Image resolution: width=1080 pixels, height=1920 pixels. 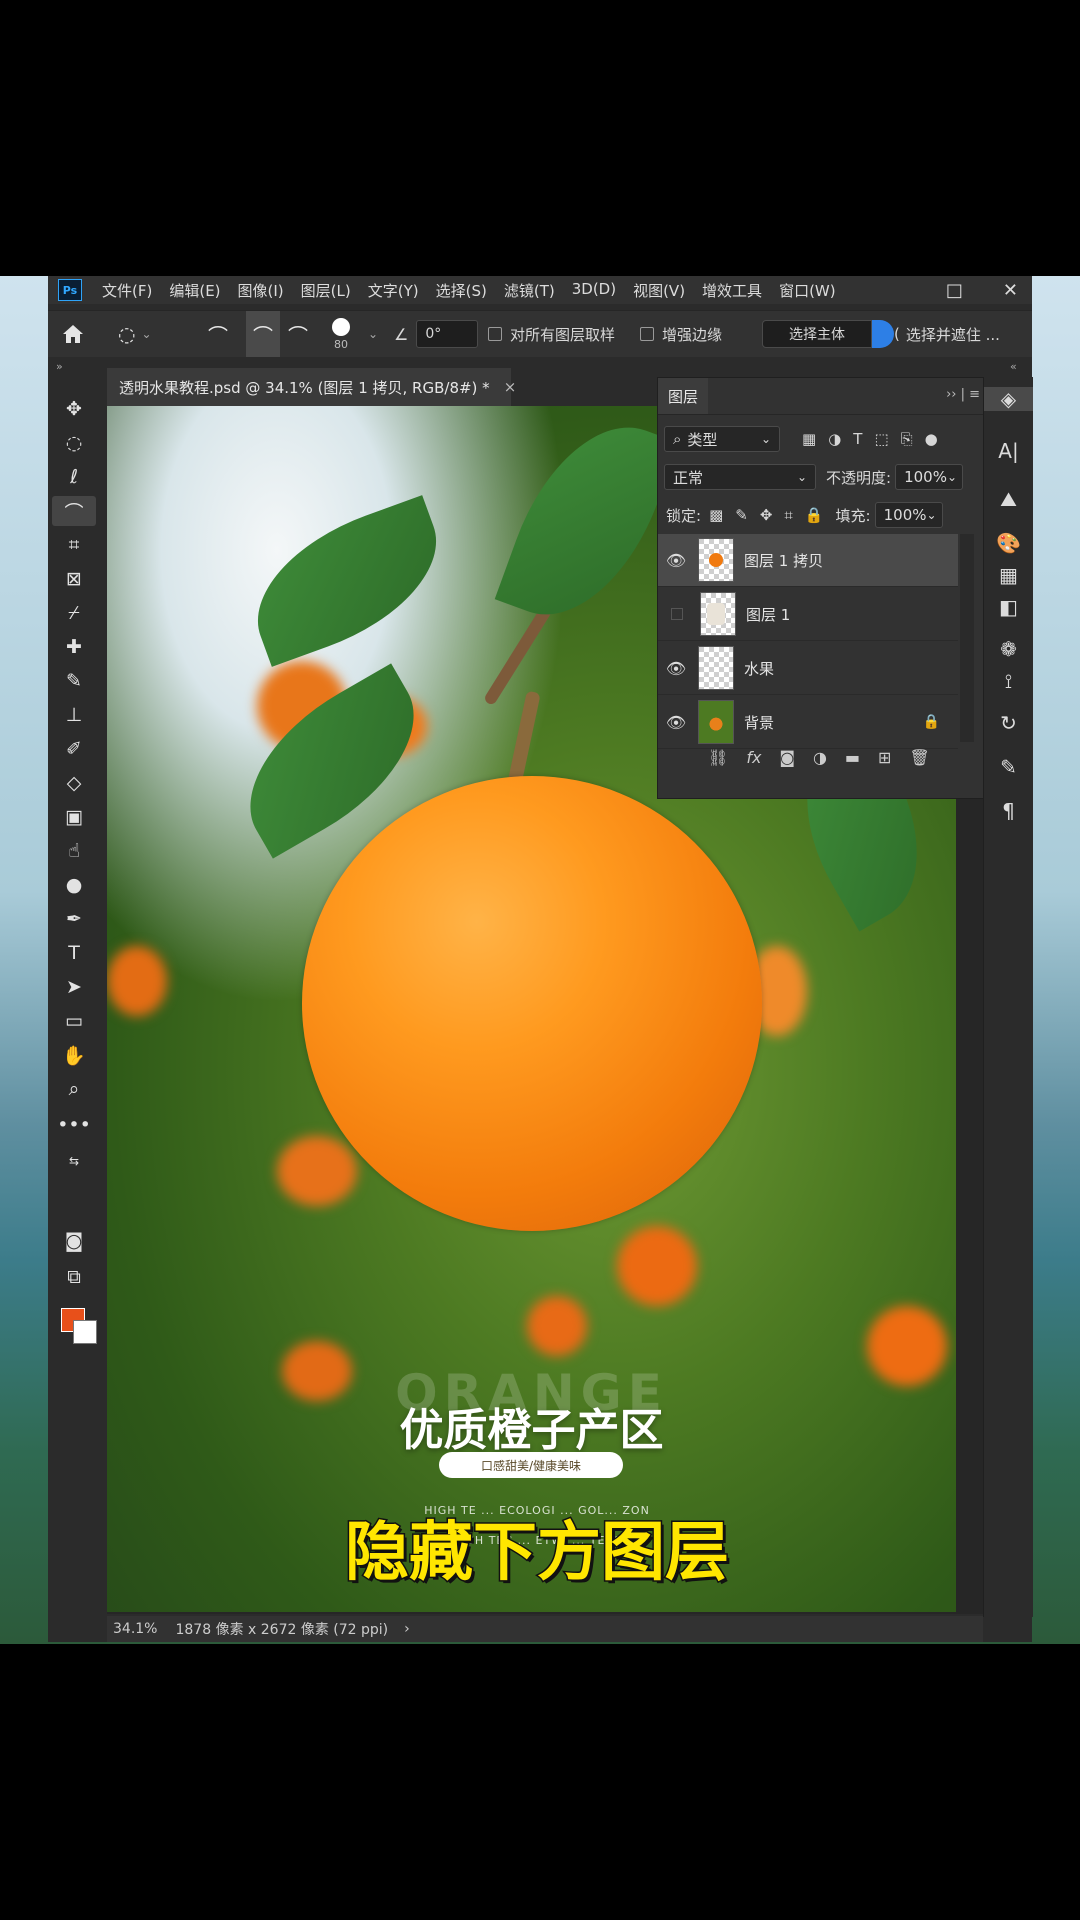 What do you see at coordinates (753, 757) in the screenshot?
I see `fx-icon: fx` at bounding box center [753, 757].